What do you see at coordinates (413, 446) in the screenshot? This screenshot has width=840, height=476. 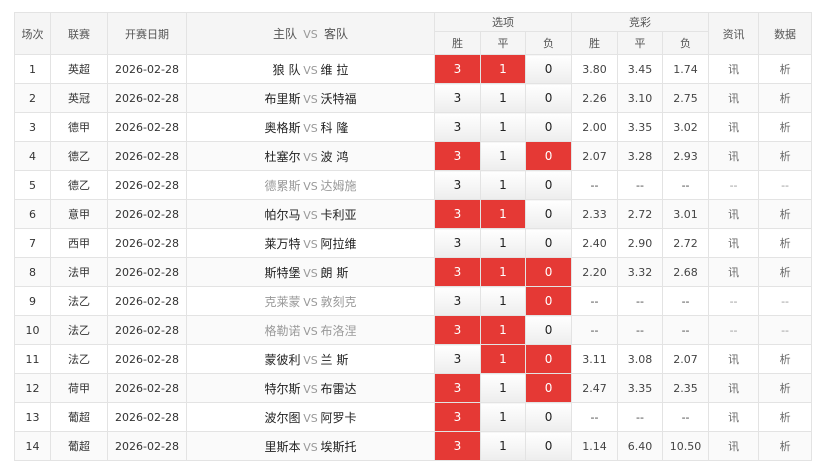 I see `table-row: 14 葡超 2026-02-28 里斯本 VS 埃斯托 3 1 0 1.14 6.40 10.50 讯析` at bounding box center [413, 446].